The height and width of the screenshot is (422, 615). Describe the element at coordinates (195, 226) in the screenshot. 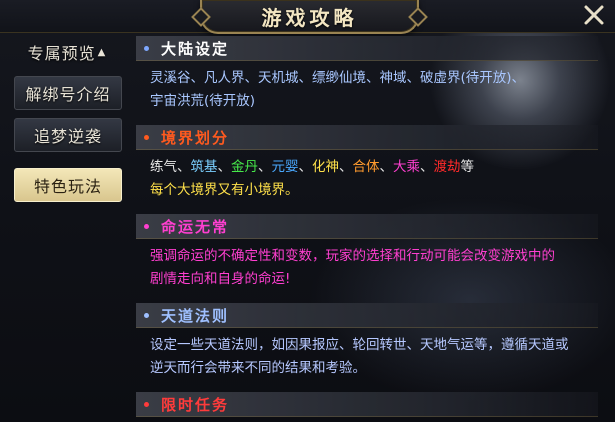

I see `section-title: 命运无常` at that location.